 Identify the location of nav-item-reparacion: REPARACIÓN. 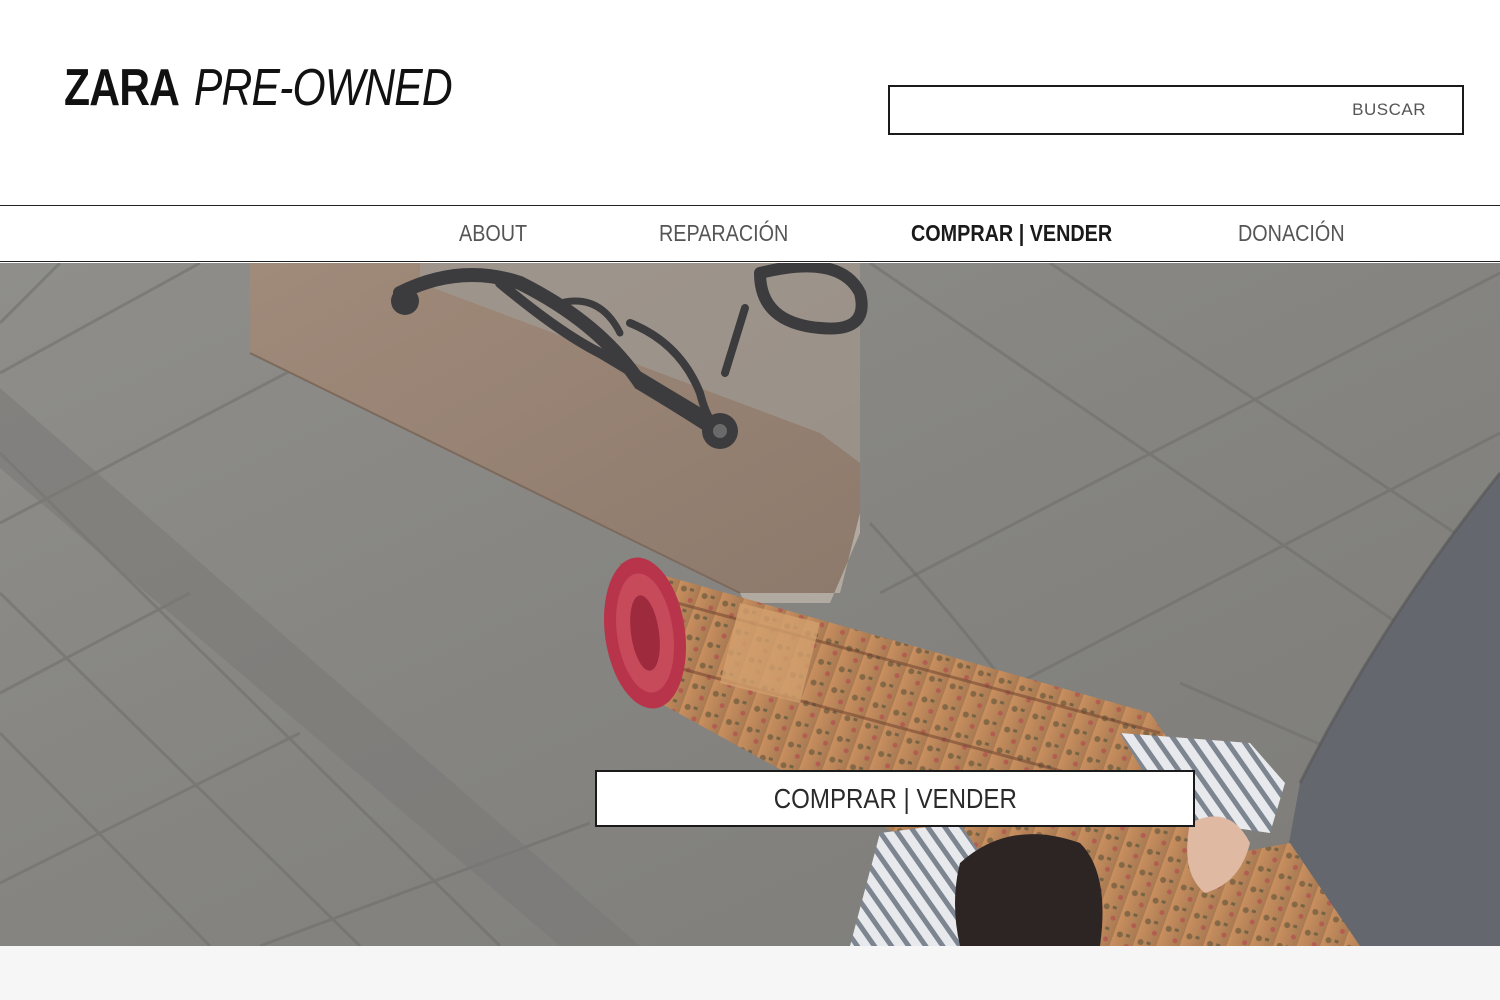
(723, 233).